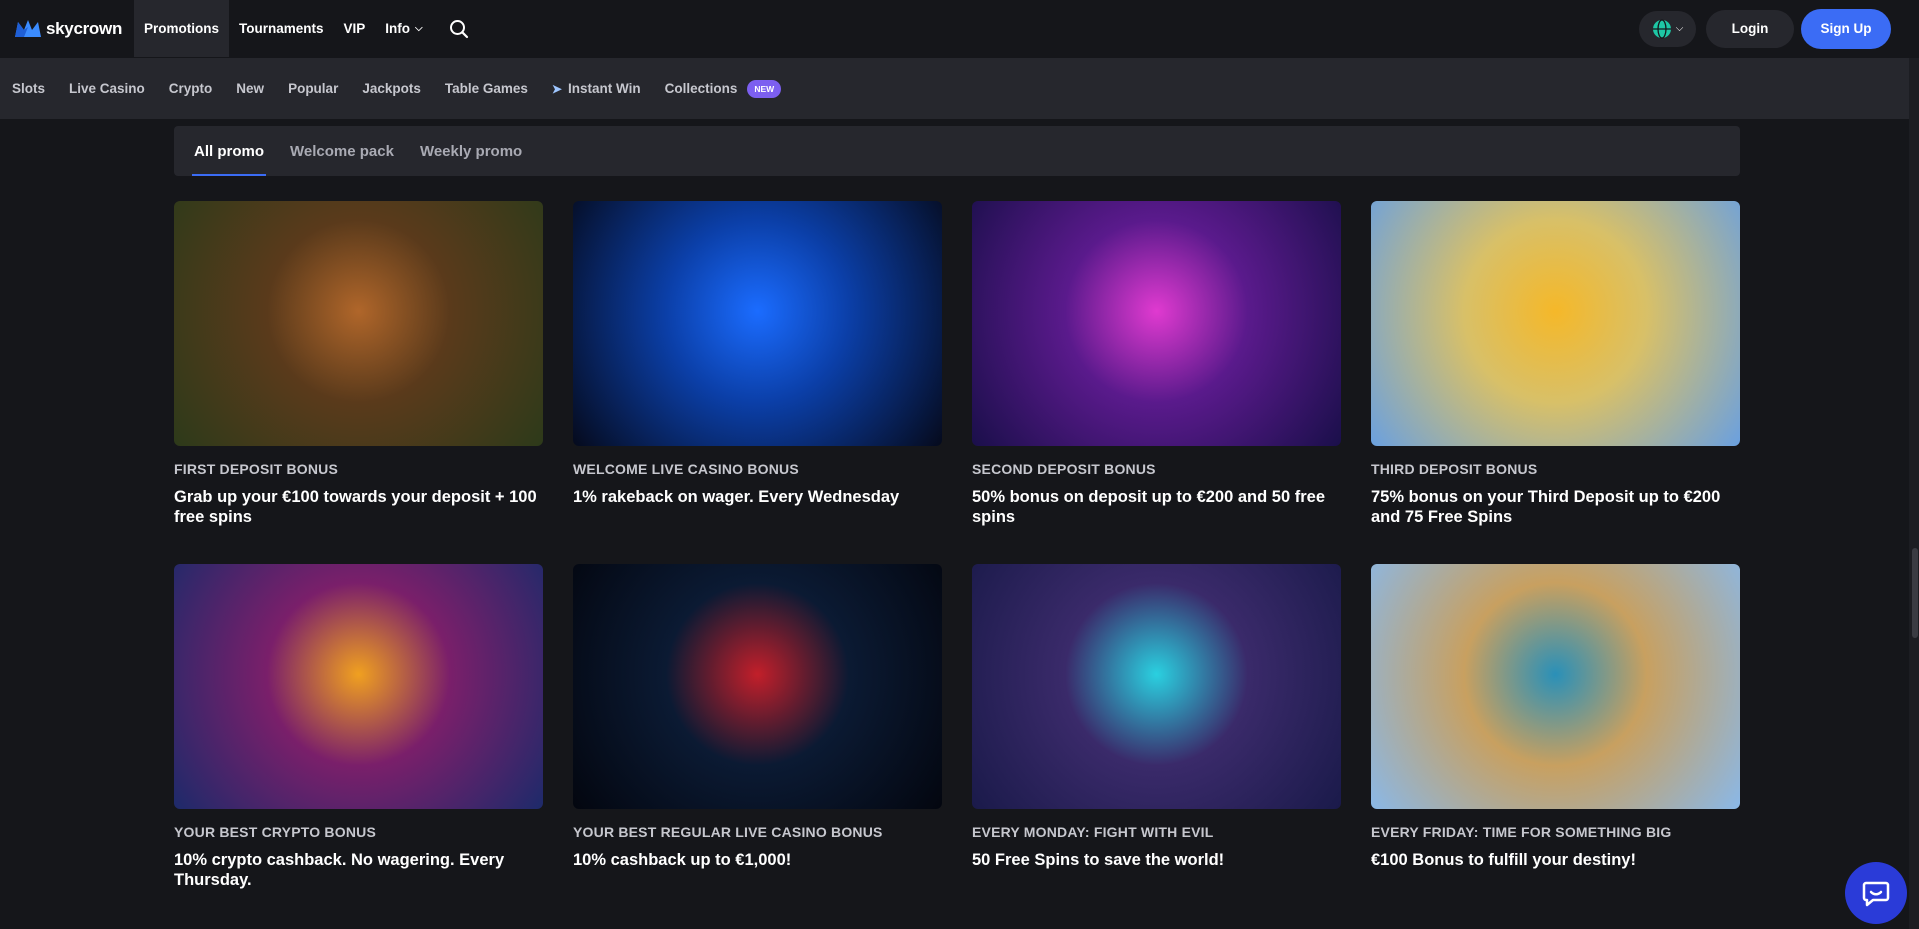  What do you see at coordinates (1915, 593) in the screenshot?
I see `scrollbar-thumb` at bounding box center [1915, 593].